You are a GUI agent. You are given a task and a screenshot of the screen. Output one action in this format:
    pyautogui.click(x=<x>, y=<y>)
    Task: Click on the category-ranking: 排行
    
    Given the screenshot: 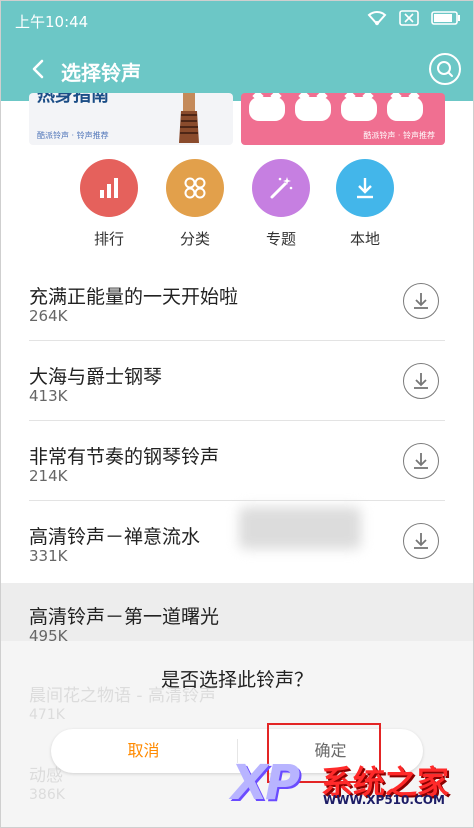 What is the action you would take?
    pyautogui.click(x=109, y=204)
    